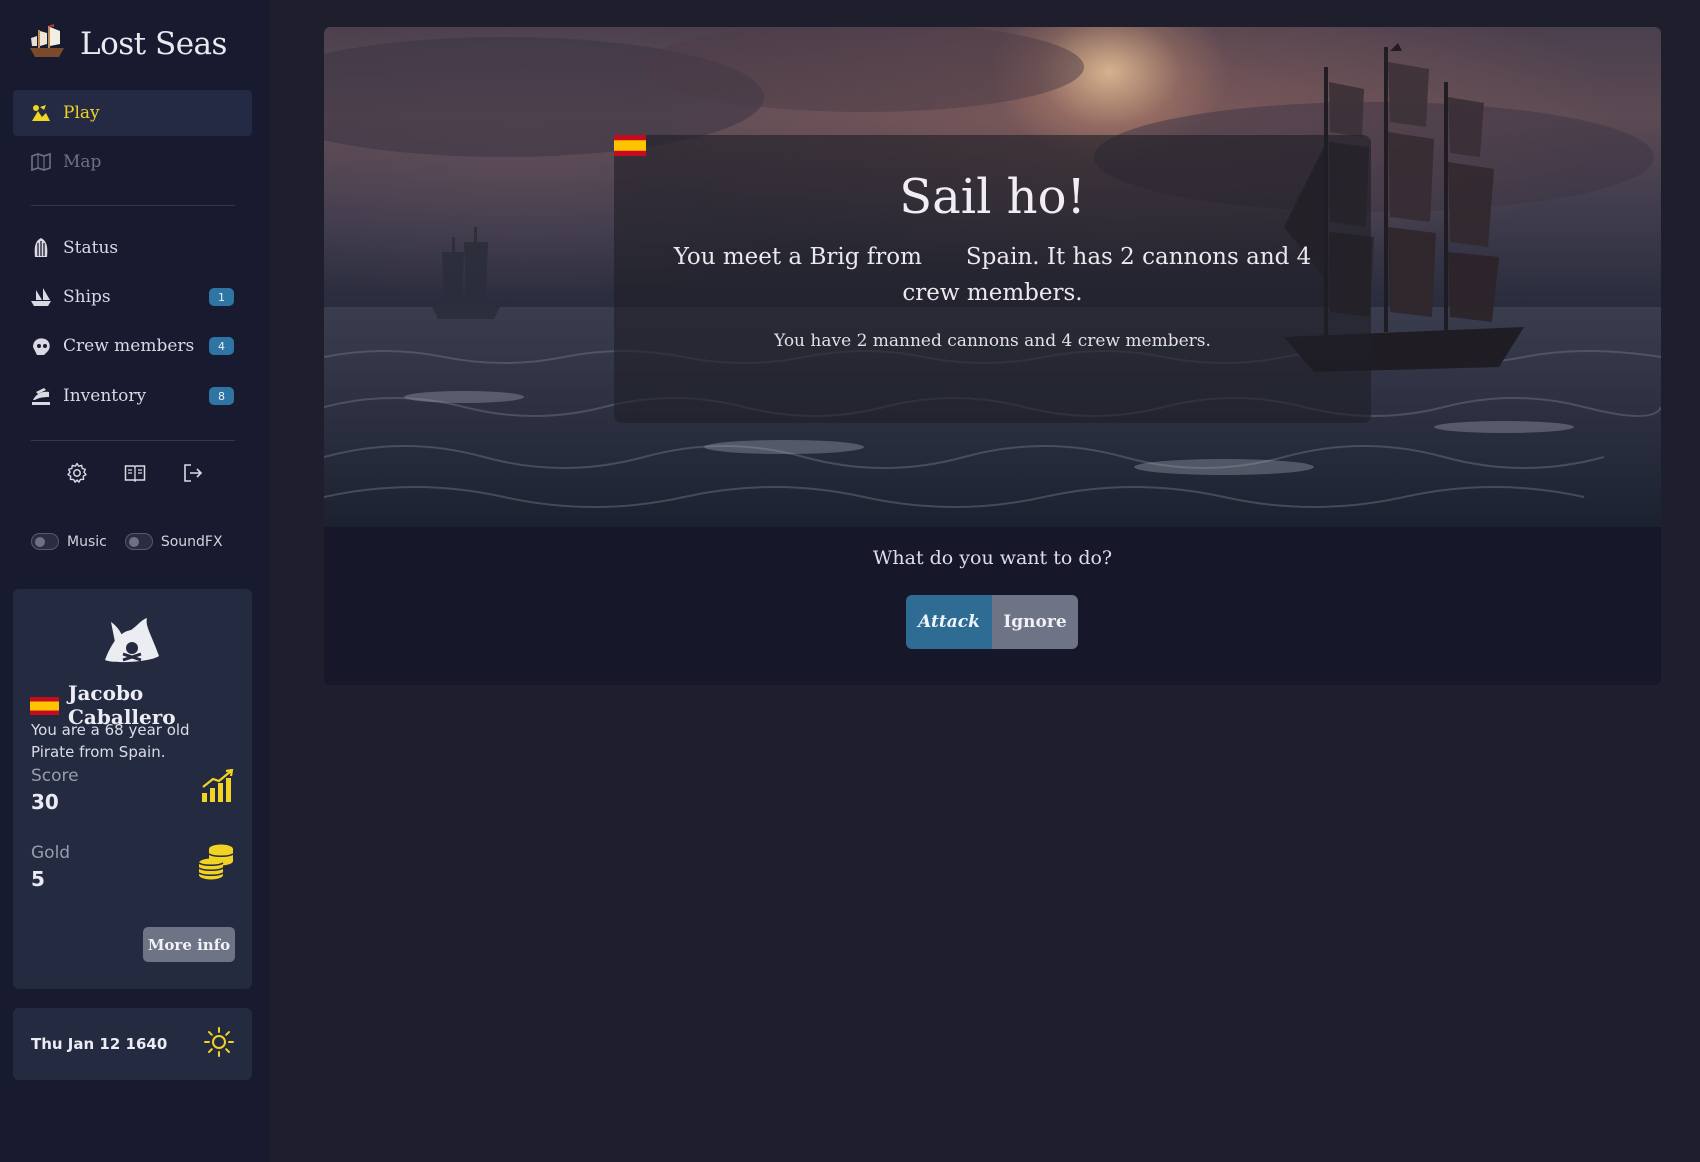  Describe the element at coordinates (138, 541) in the screenshot. I see `soundfx-toggle` at that location.